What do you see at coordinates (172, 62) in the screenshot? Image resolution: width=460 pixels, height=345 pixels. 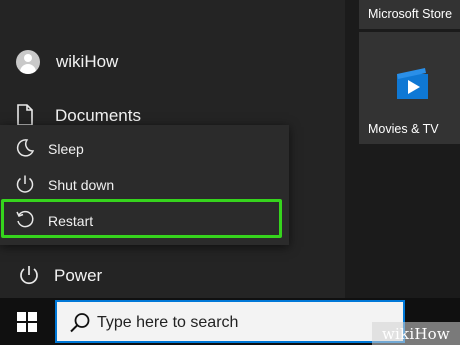 I see `user-account: wikiHow` at bounding box center [172, 62].